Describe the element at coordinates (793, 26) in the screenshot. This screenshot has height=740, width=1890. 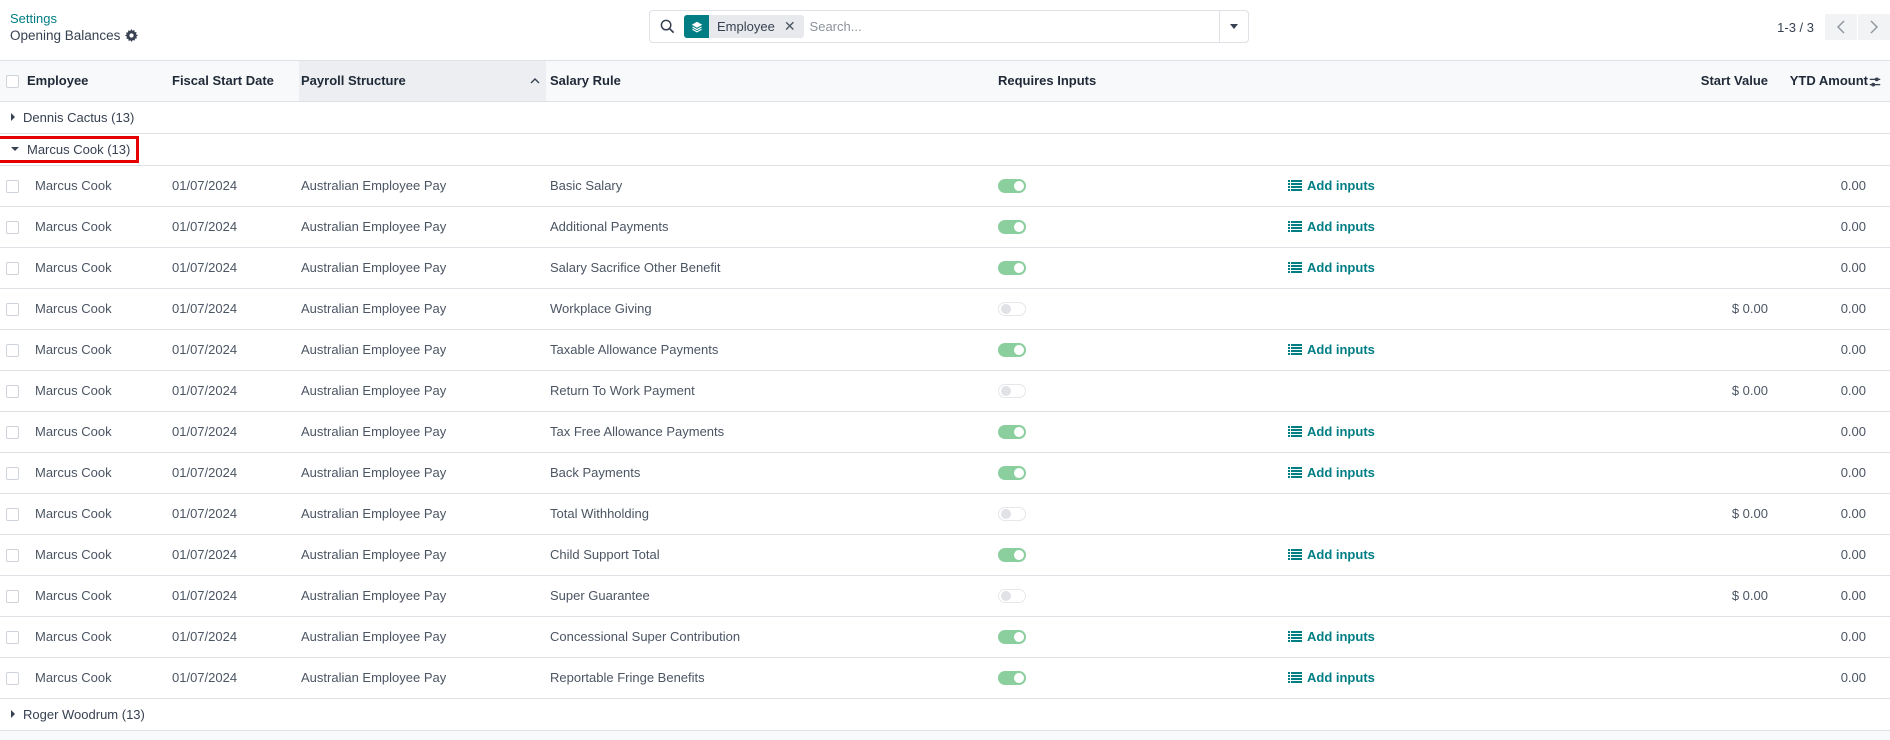
I see `close-icon: ✕` at that location.